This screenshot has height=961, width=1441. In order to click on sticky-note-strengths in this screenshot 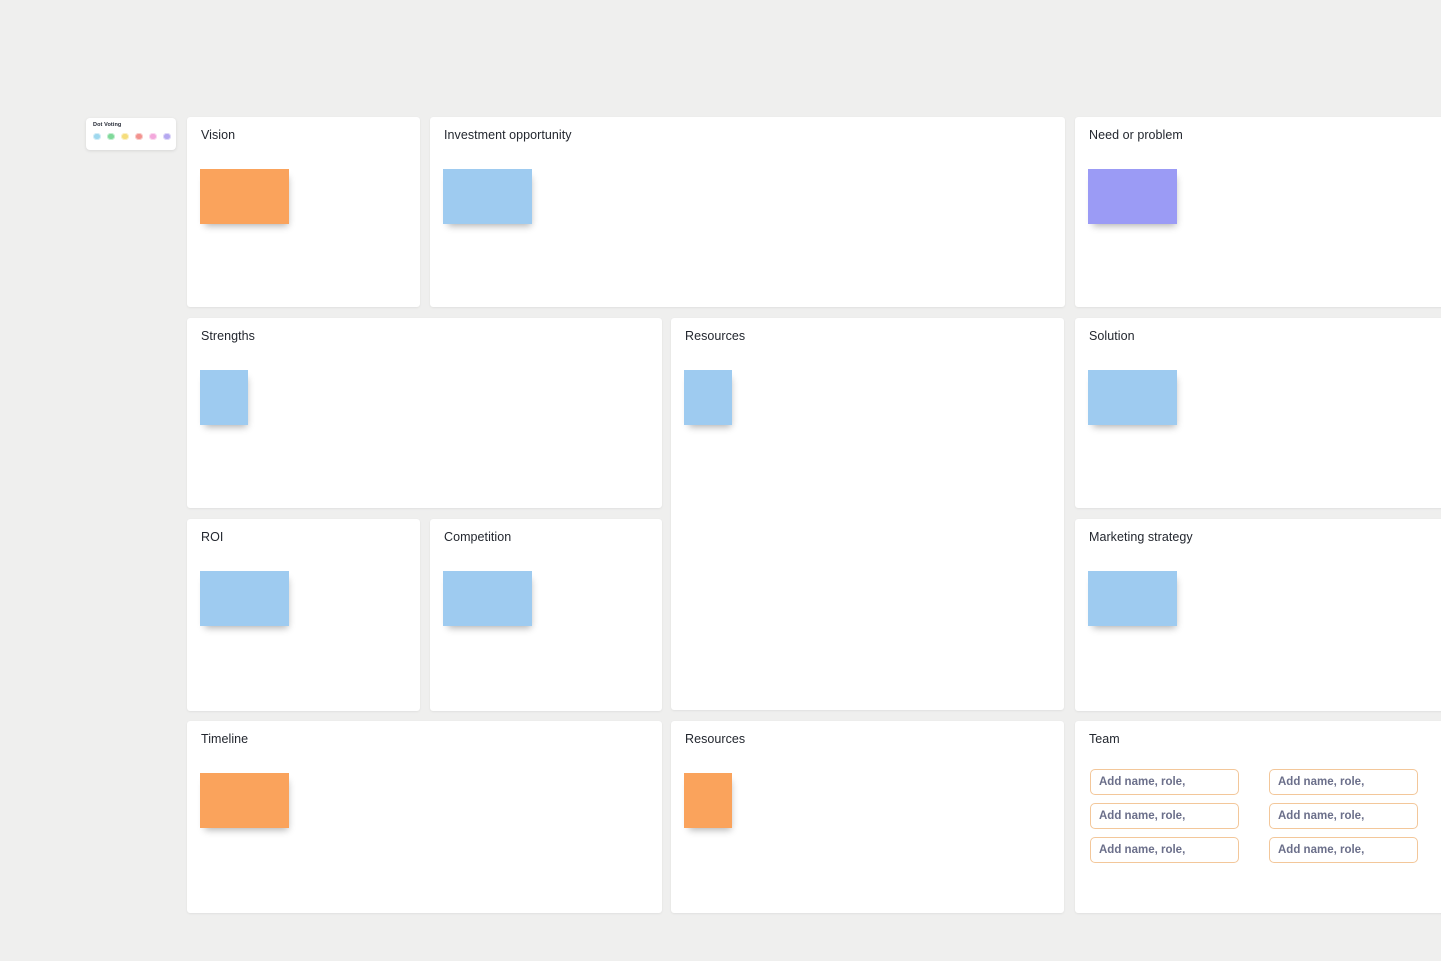, I will do `click(224, 397)`.